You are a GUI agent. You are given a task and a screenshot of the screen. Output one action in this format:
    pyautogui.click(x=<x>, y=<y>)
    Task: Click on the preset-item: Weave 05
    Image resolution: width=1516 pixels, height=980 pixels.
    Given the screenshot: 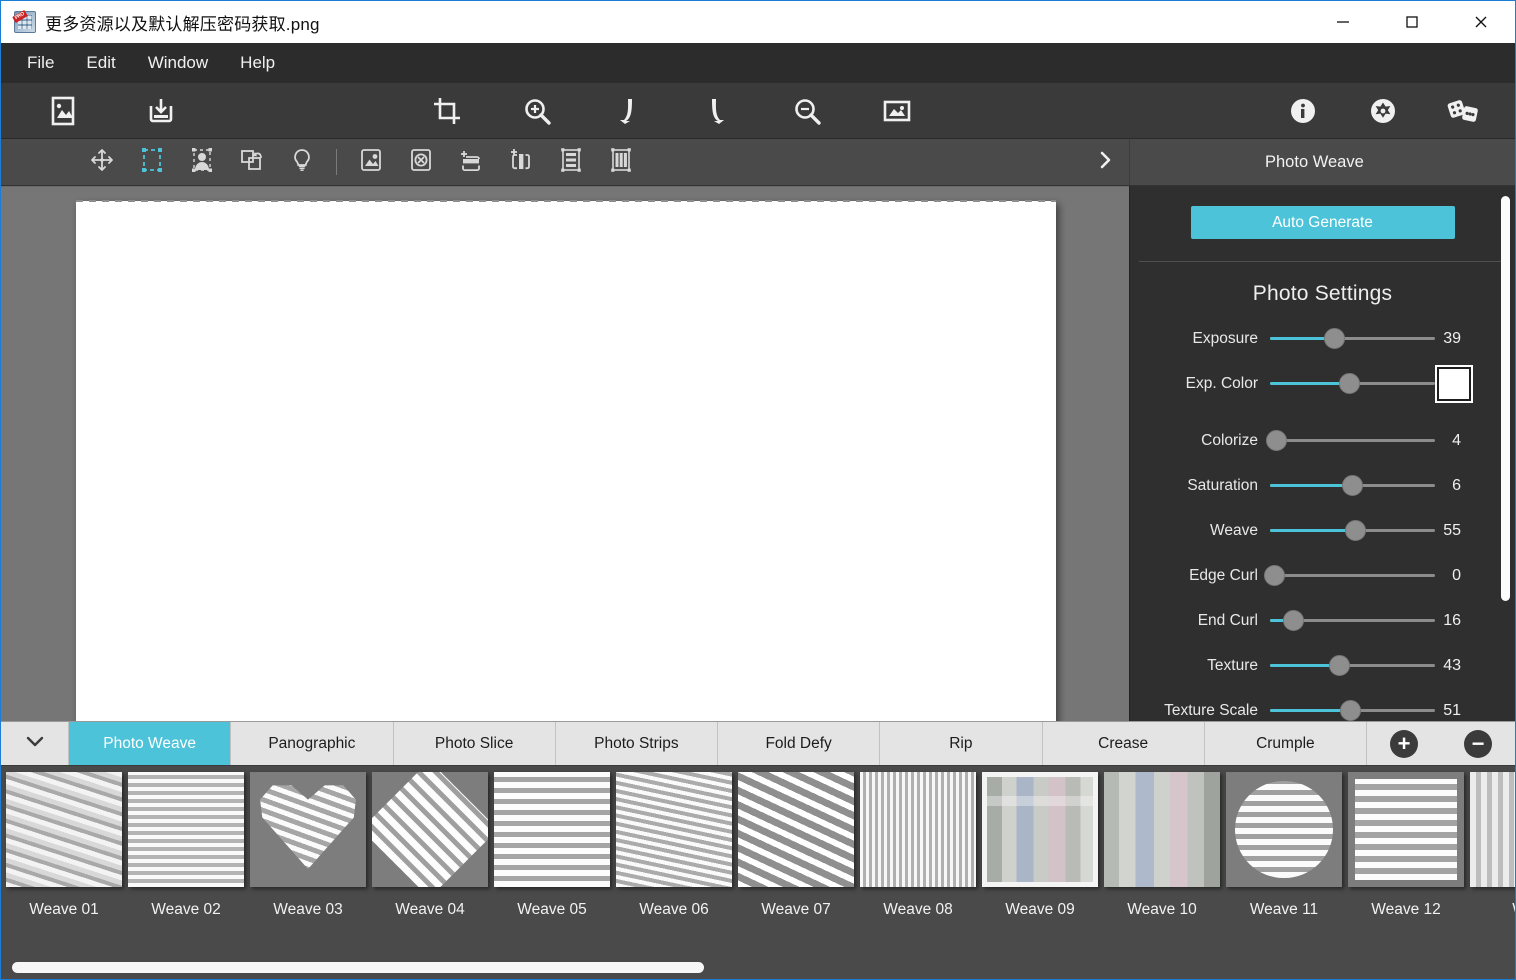 What is the action you would take?
    pyautogui.click(x=552, y=845)
    